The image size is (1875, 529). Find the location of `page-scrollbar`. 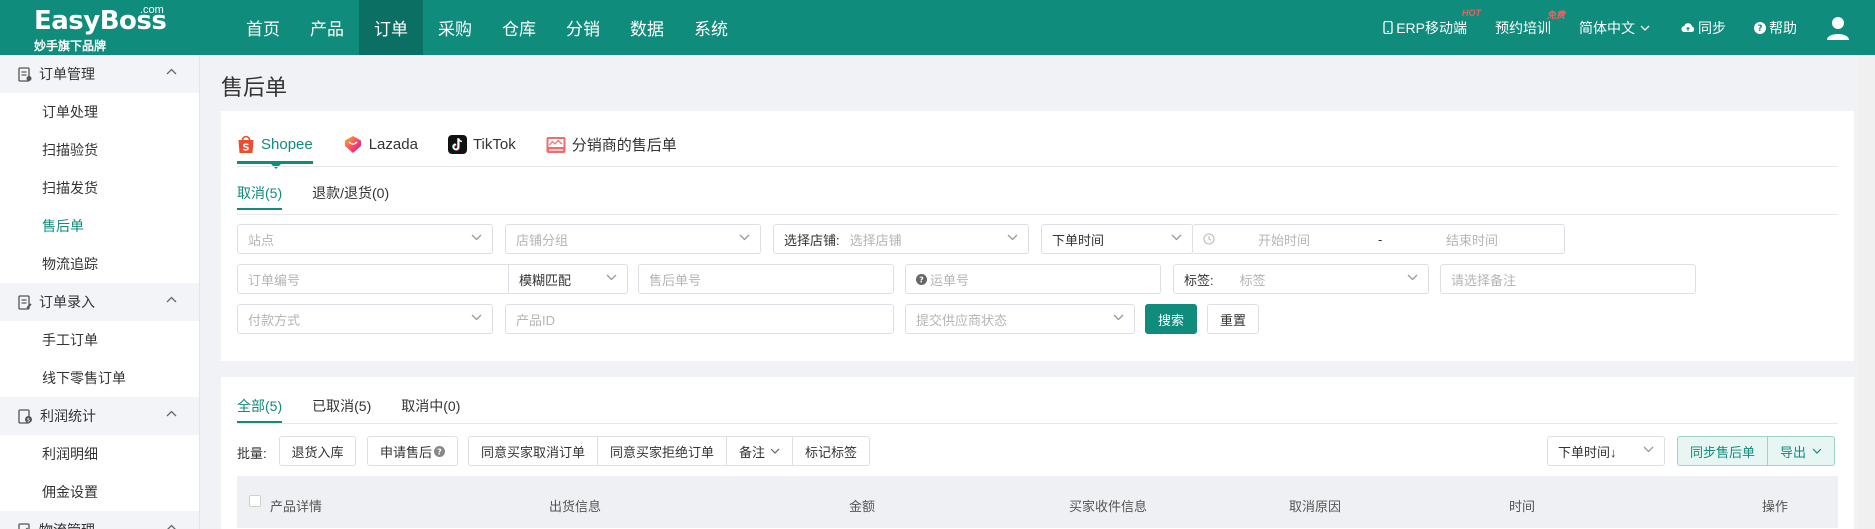

page-scrollbar is located at coordinates (1866, 292).